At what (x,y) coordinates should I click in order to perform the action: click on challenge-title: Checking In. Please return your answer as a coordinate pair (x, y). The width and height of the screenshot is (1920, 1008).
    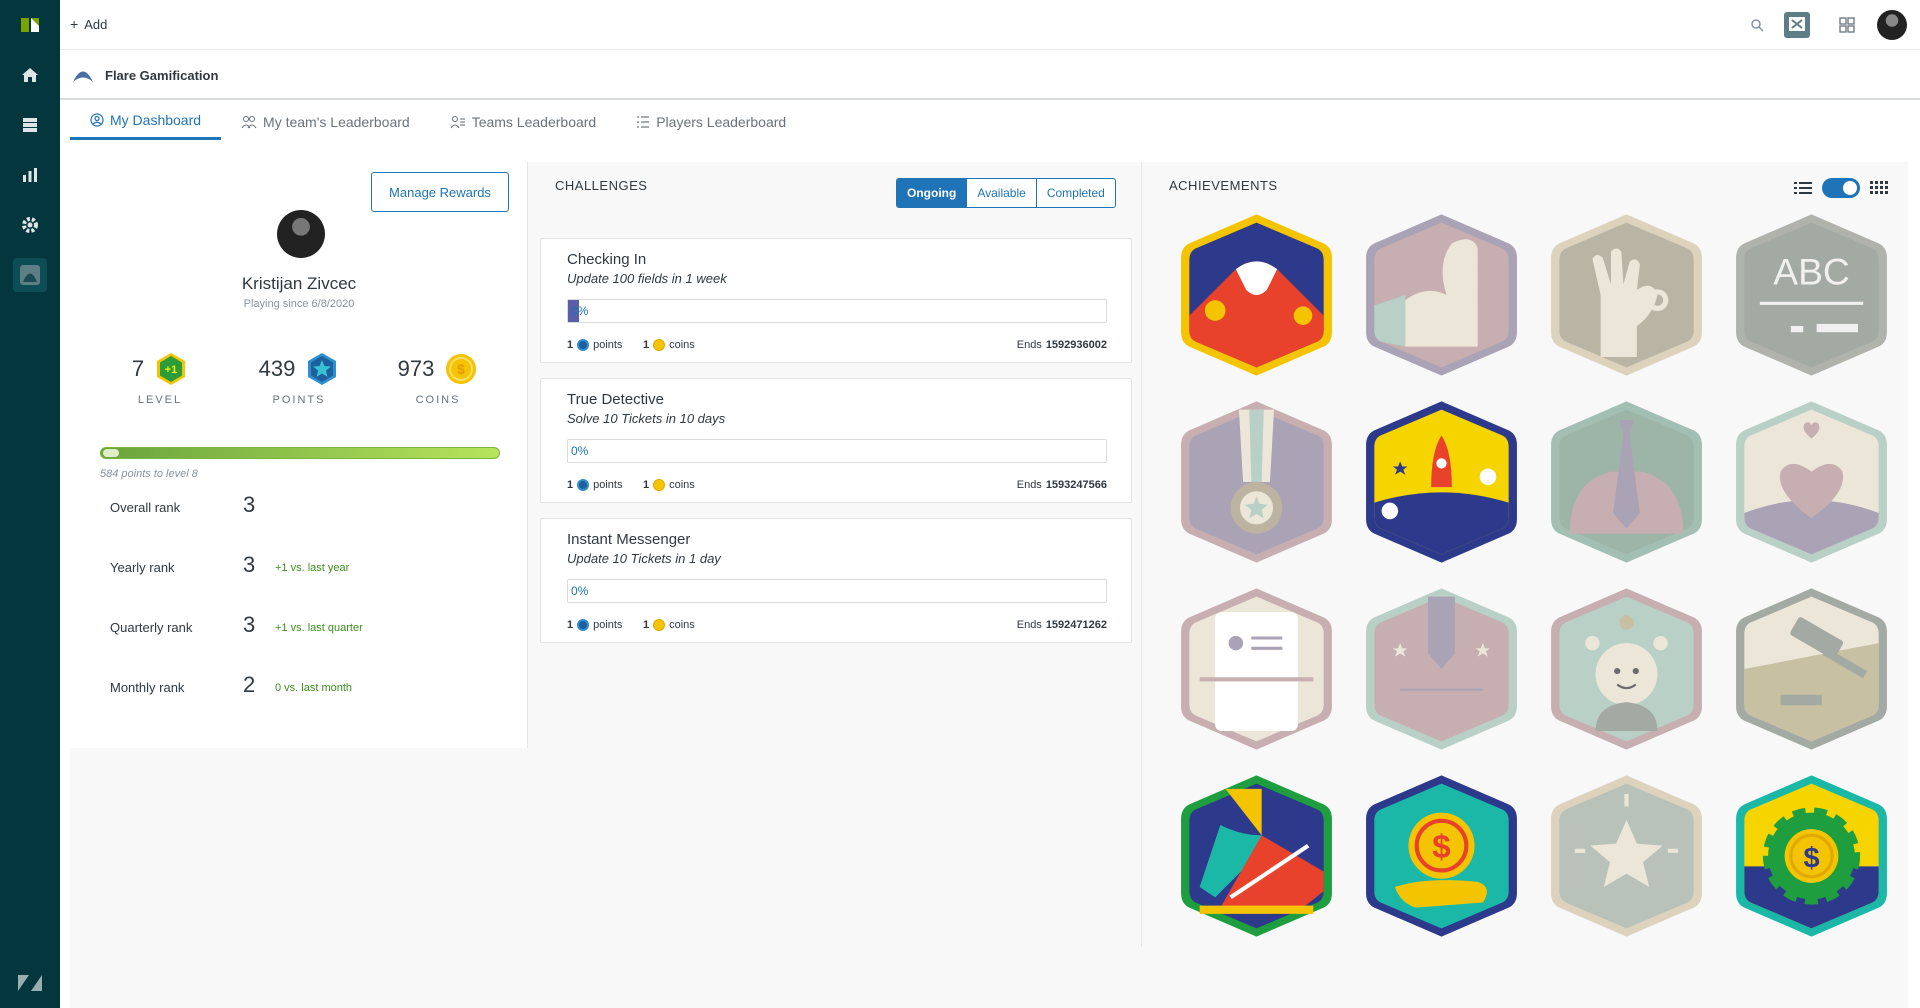
    Looking at the image, I should click on (607, 259).